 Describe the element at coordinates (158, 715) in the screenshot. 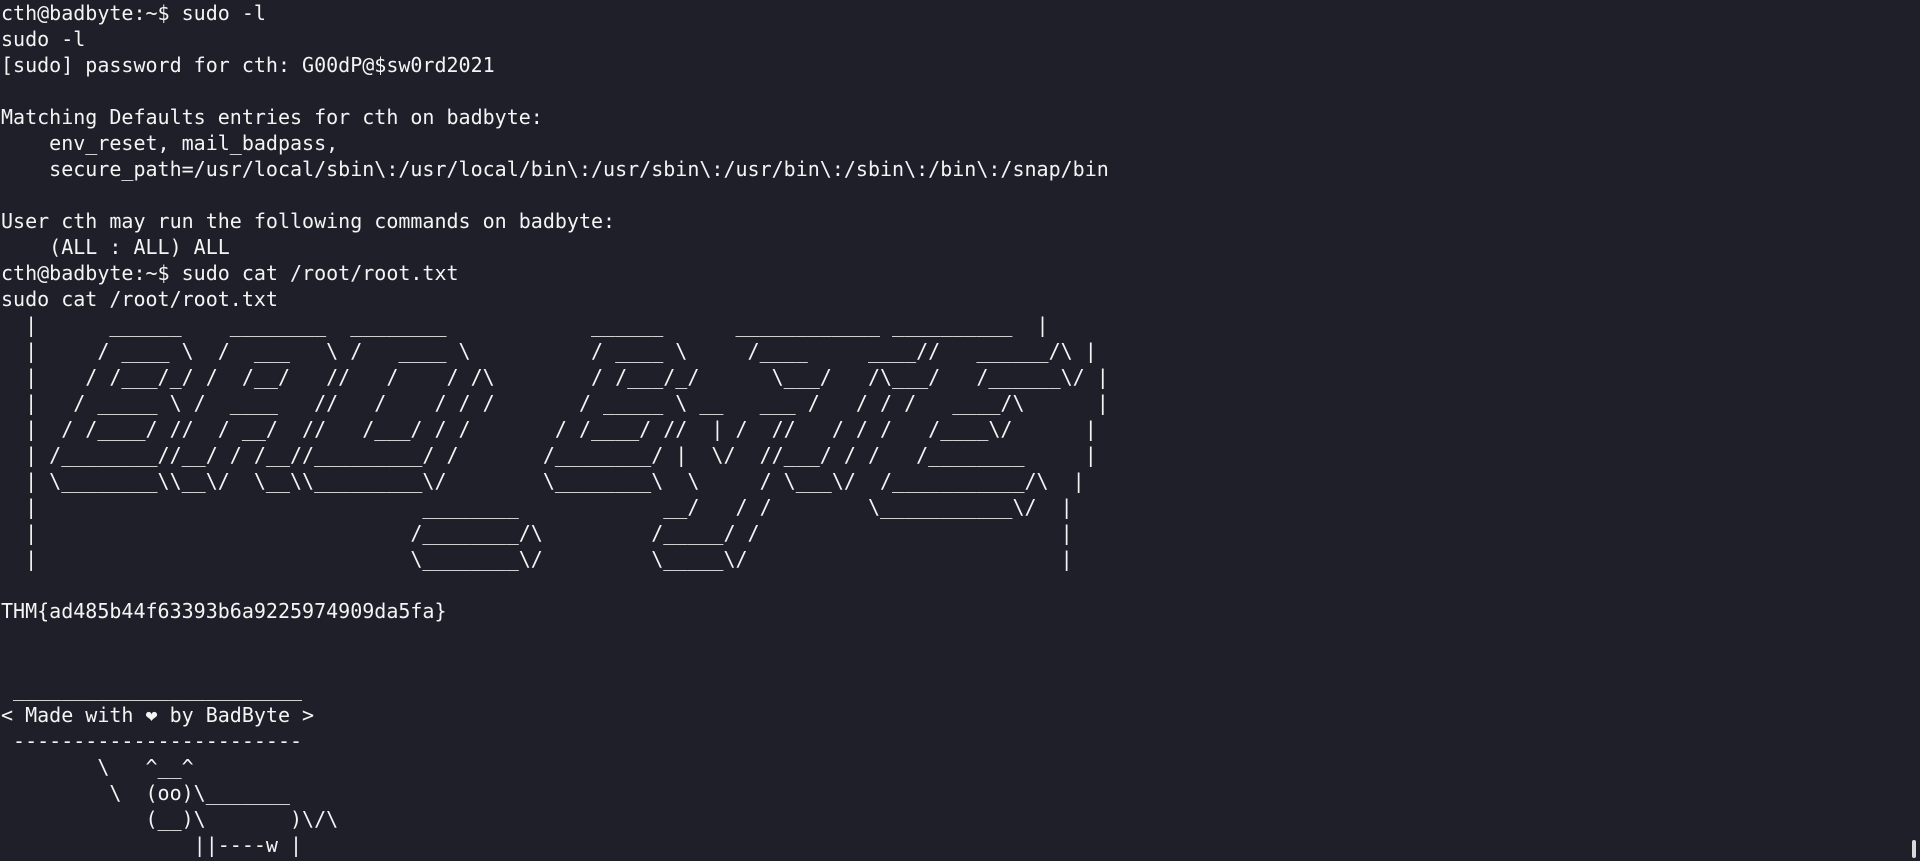

I see `terminal-line: < Made with ❤ by BadByte >` at that location.